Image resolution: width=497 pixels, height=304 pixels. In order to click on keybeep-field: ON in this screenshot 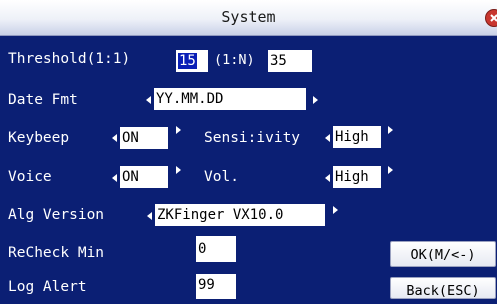, I will do `click(144, 138)`.